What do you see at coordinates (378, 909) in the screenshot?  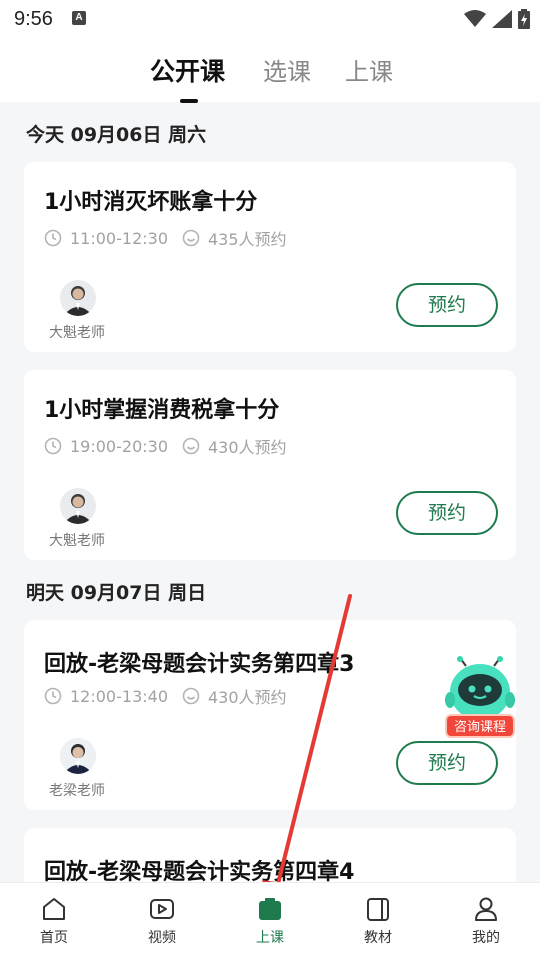 I see `book-icon` at bounding box center [378, 909].